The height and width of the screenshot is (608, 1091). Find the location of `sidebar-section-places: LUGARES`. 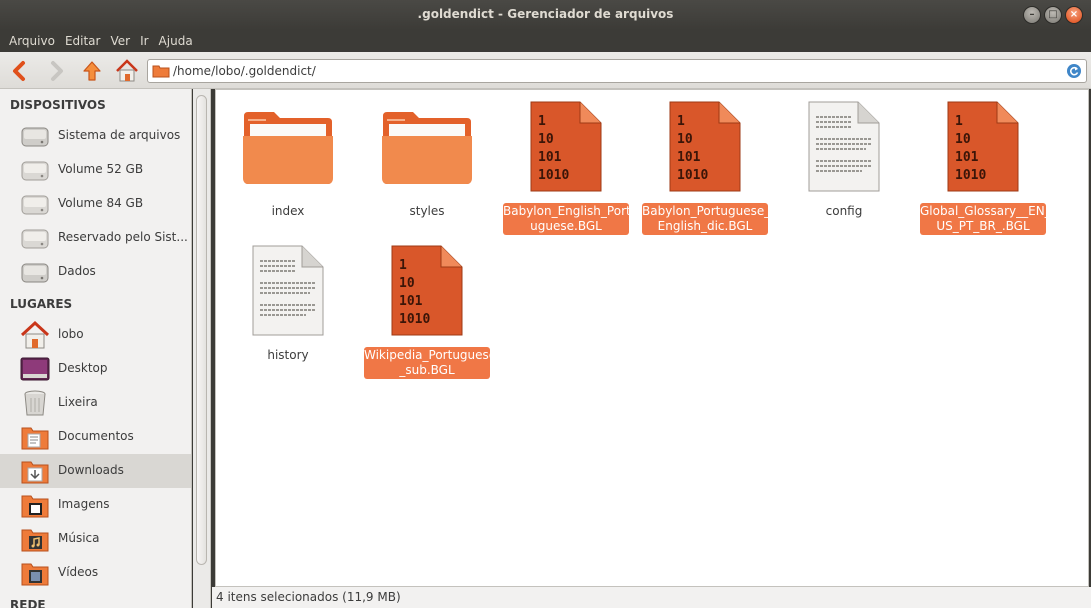

sidebar-section-places: LUGARES is located at coordinates (41, 304).